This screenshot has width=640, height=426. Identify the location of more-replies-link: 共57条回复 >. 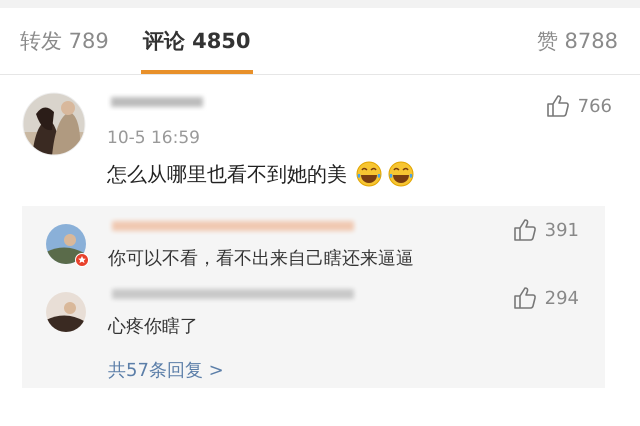
(166, 370).